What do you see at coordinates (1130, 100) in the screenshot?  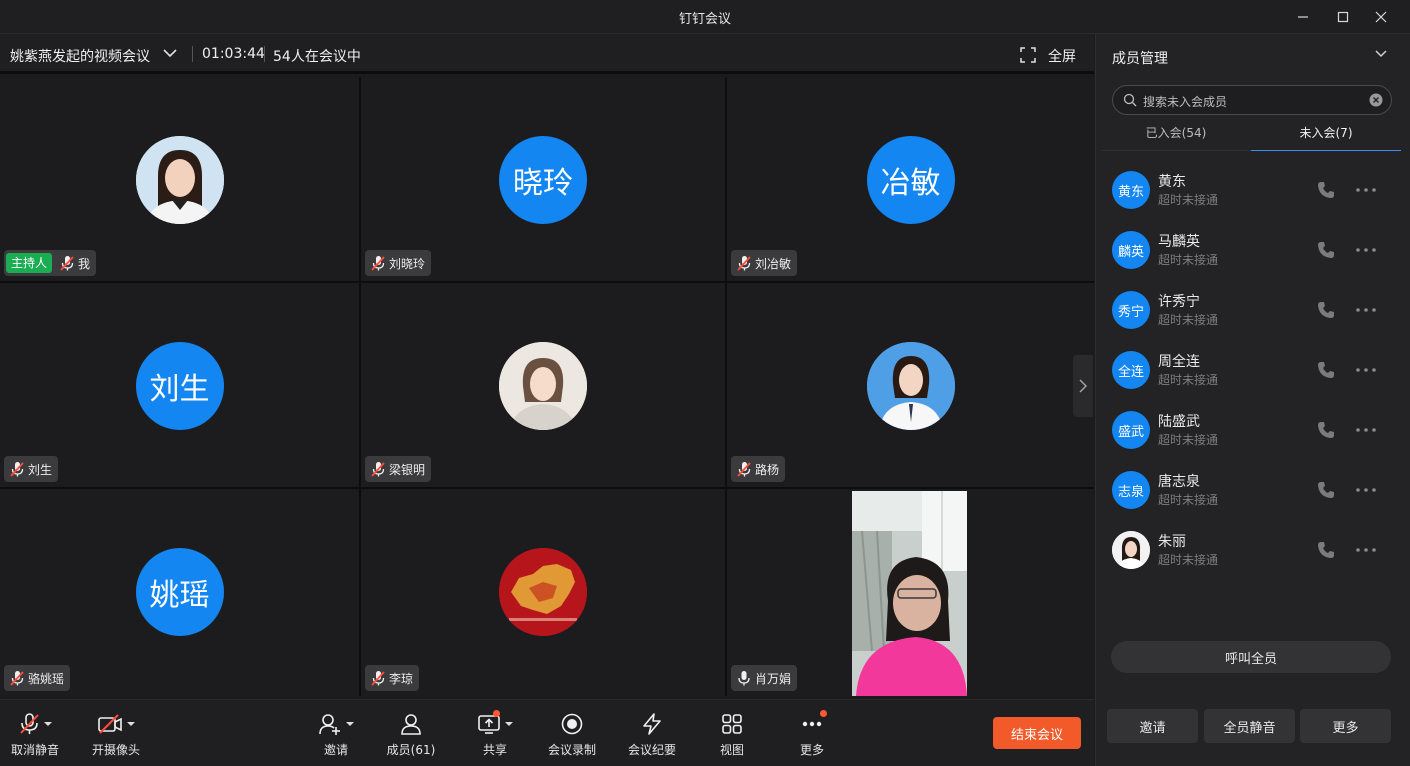 I see `search-icon` at bounding box center [1130, 100].